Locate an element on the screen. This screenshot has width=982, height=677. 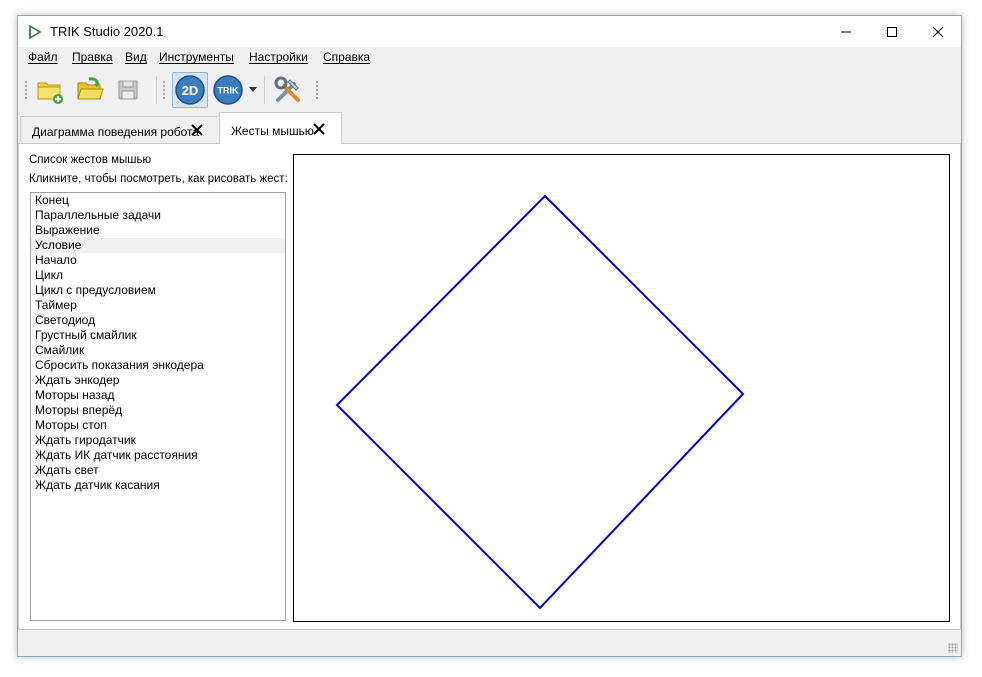
status-bar is located at coordinates (489, 643).